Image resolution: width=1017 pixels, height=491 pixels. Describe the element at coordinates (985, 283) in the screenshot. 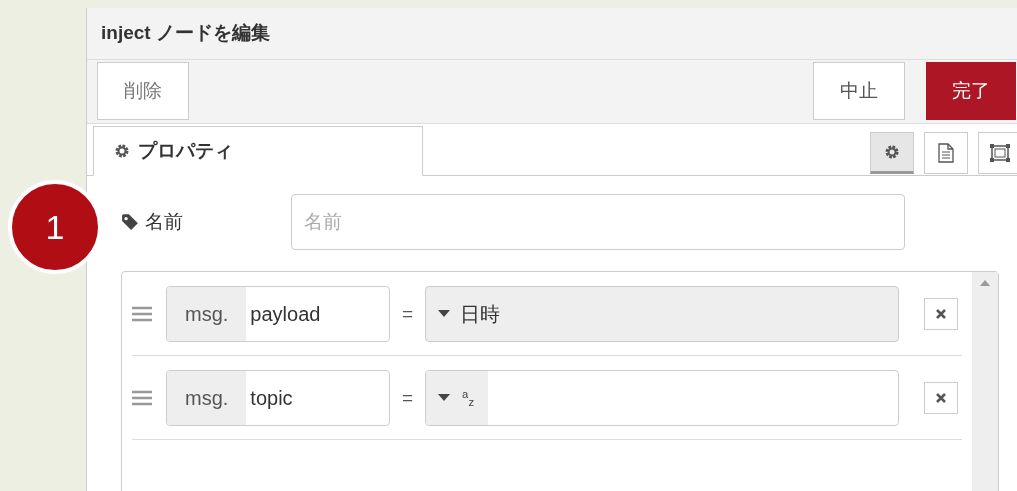

I see `scroll-up-icon` at that location.